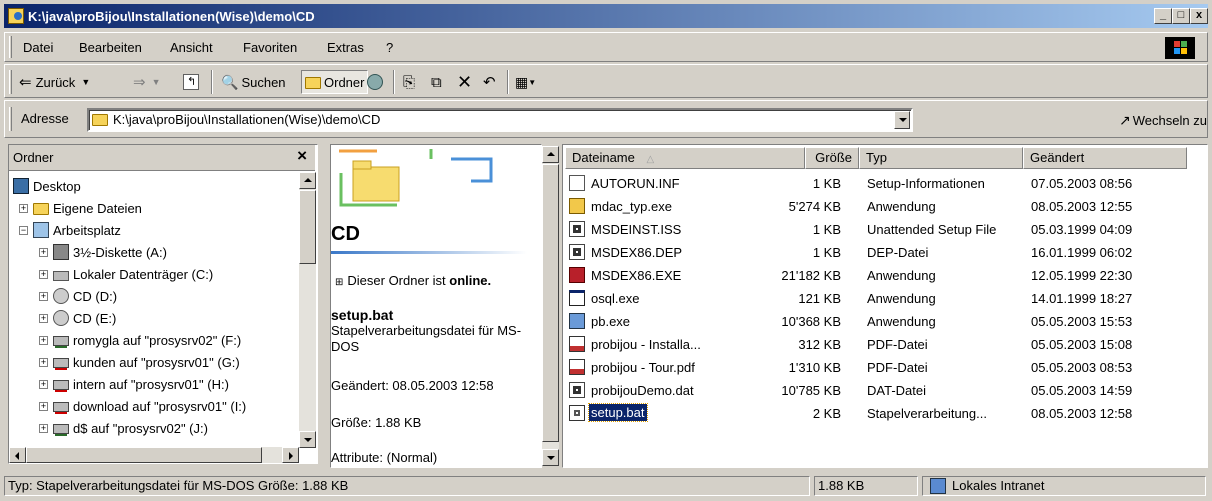 The width and height of the screenshot is (1212, 501). I want to click on hard-drive-icon, so click(61, 276).